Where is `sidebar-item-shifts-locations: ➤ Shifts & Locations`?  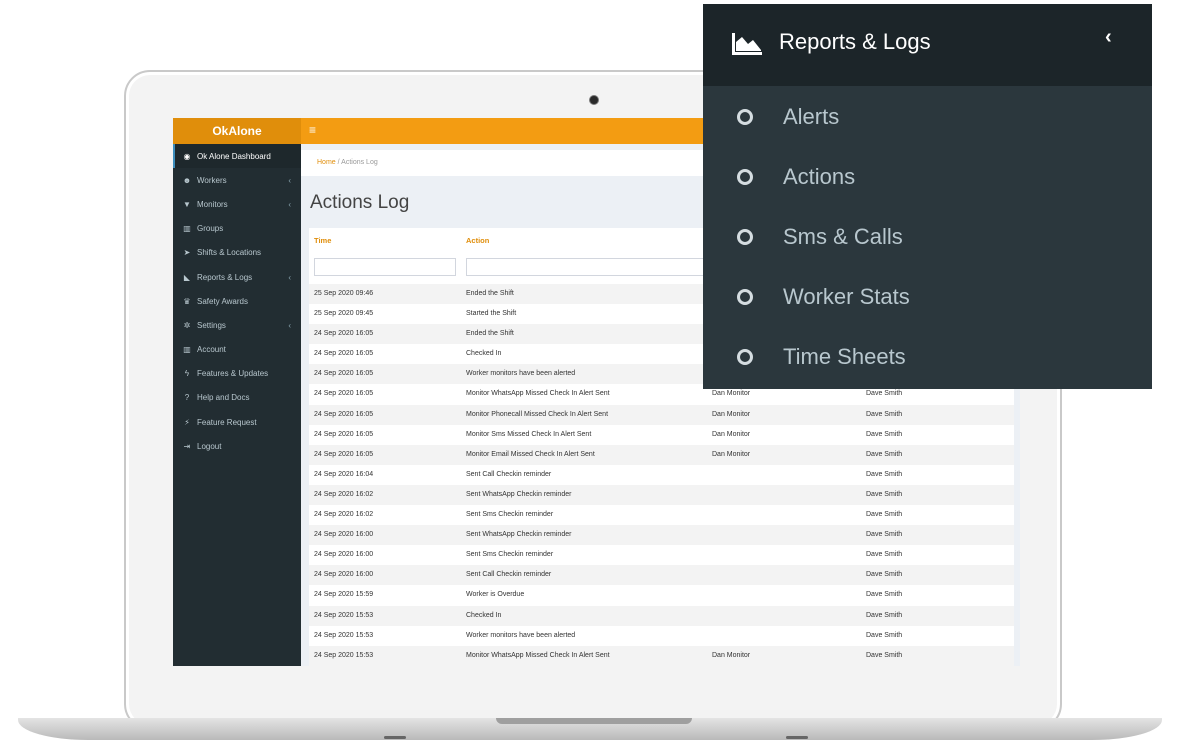 sidebar-item-shifts-locations: ➤ Shifts & Locations is located at coordinates (237, 253).